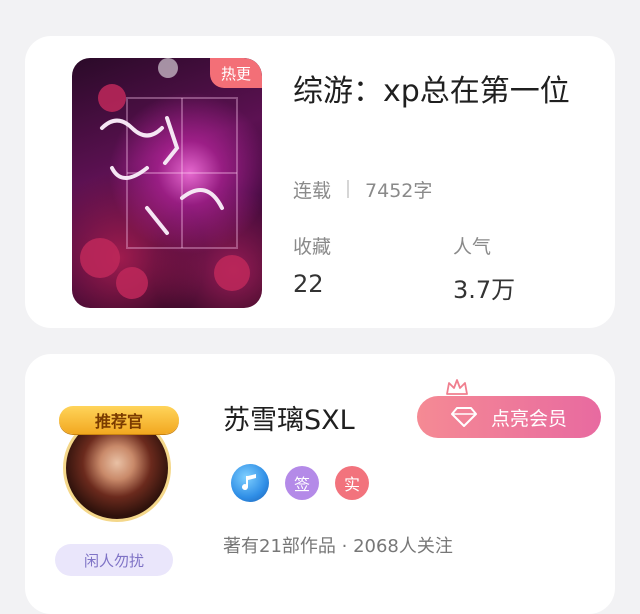 Image resolution: width=640 pixels, height=614 pixels. I want to click on cover-art, so click(165, 178).